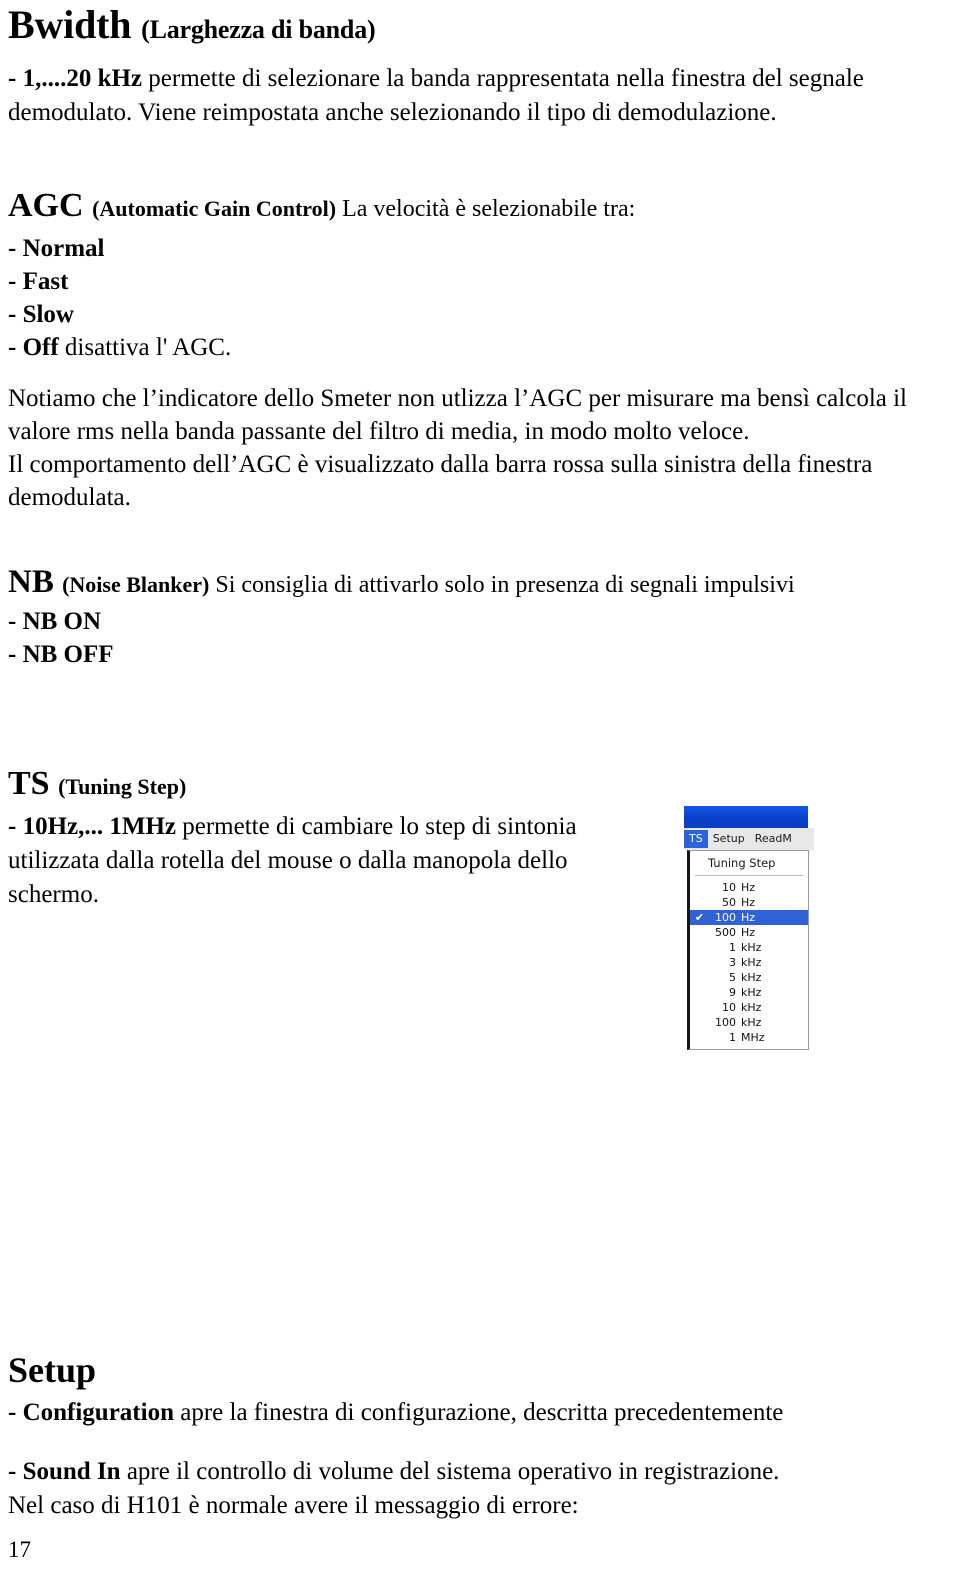 This screenshot has height=1572, width=960. I want to click on heading-agc-sub: (Automatic Gain Control), so click(214, 208).